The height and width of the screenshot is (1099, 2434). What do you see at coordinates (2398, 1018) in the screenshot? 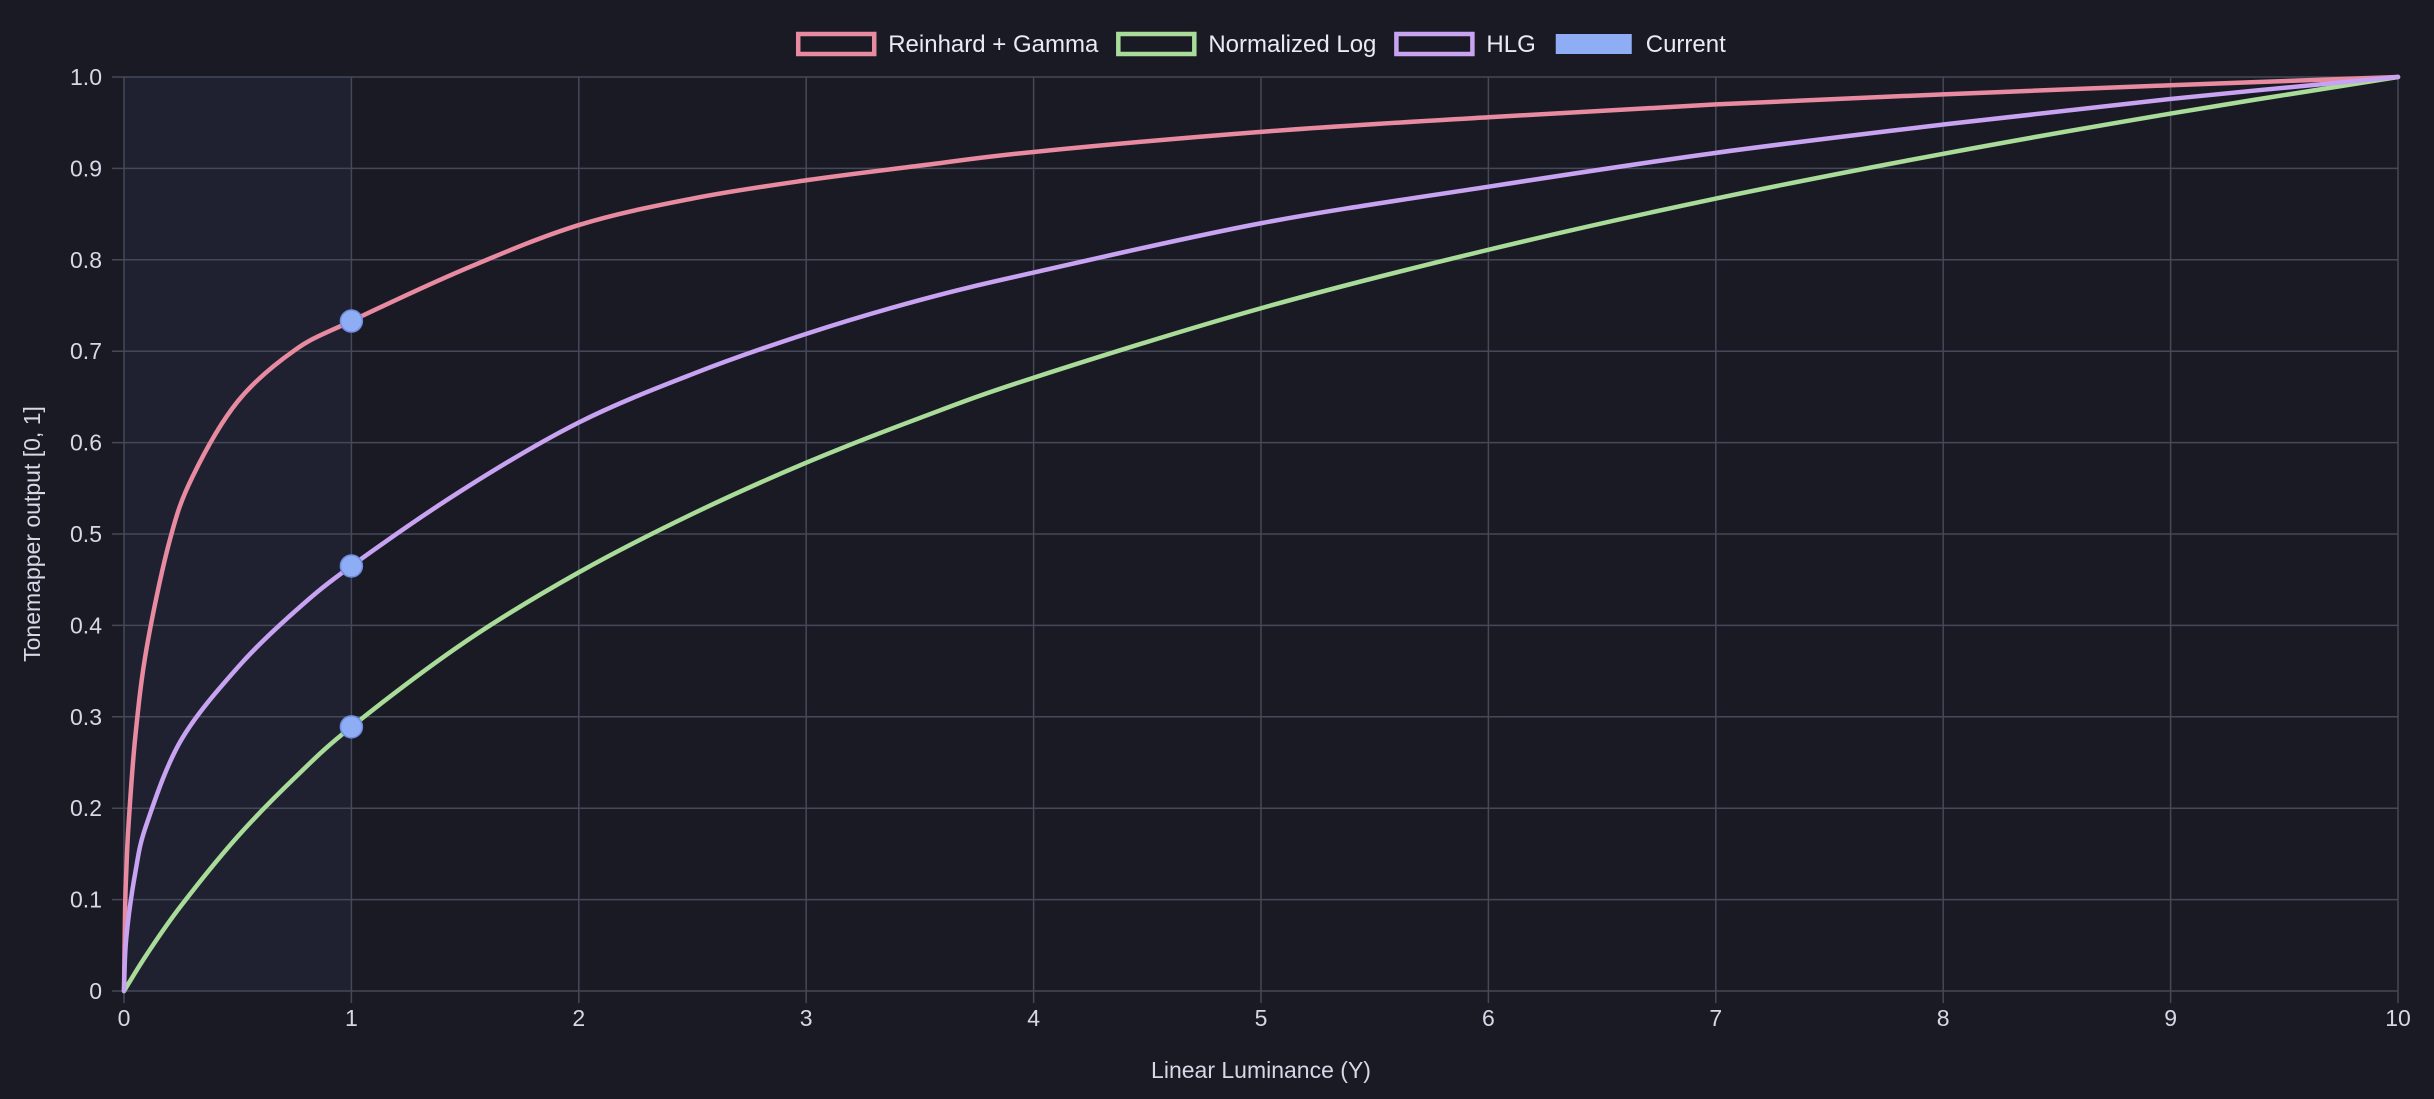
I see `x-tick-label: 10` at bounding box center [2398, 1018].